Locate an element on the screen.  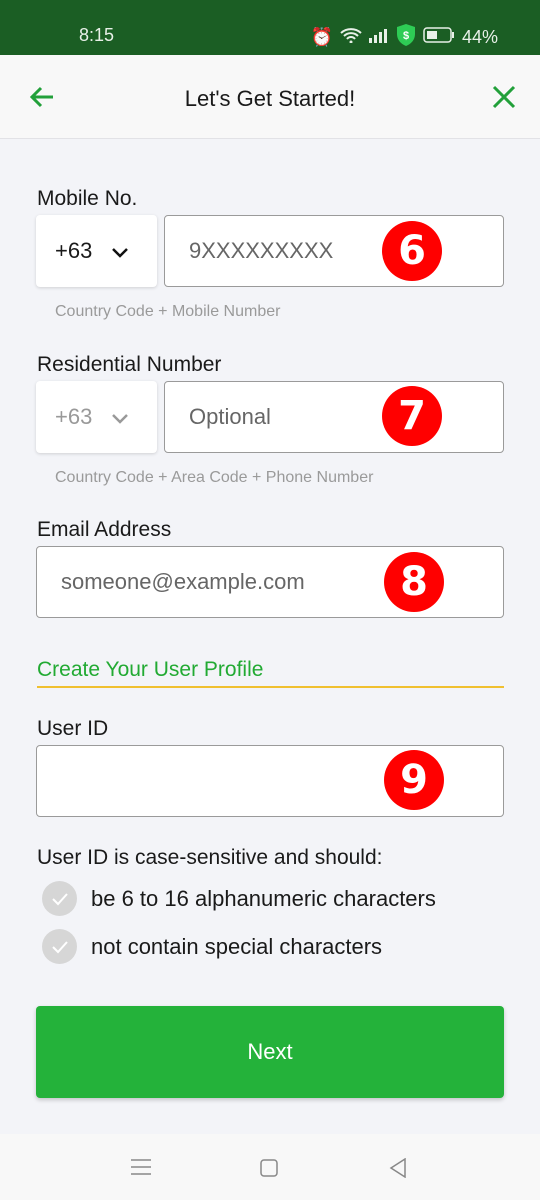
step-badge: 8 is located at coordinates (414, 582).